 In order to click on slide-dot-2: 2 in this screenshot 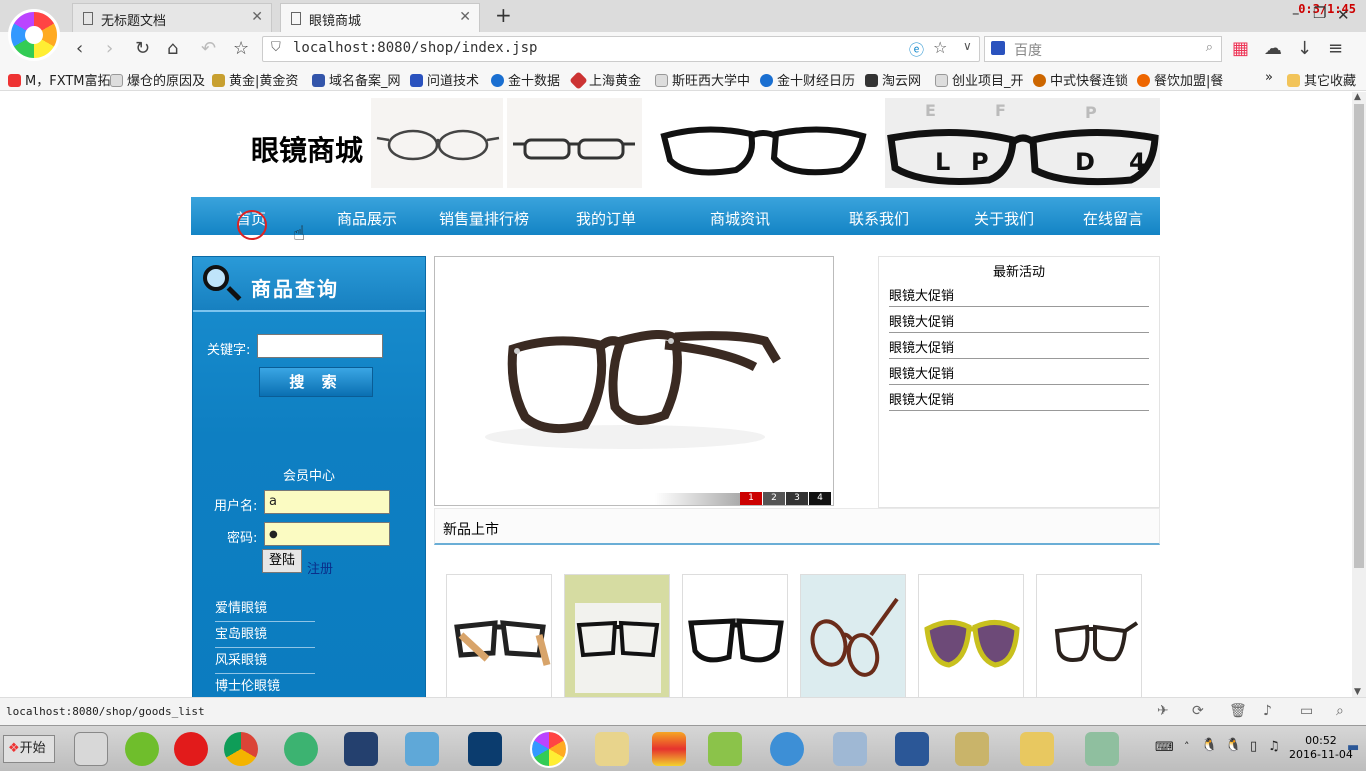, I will do `click(774, 498)`.